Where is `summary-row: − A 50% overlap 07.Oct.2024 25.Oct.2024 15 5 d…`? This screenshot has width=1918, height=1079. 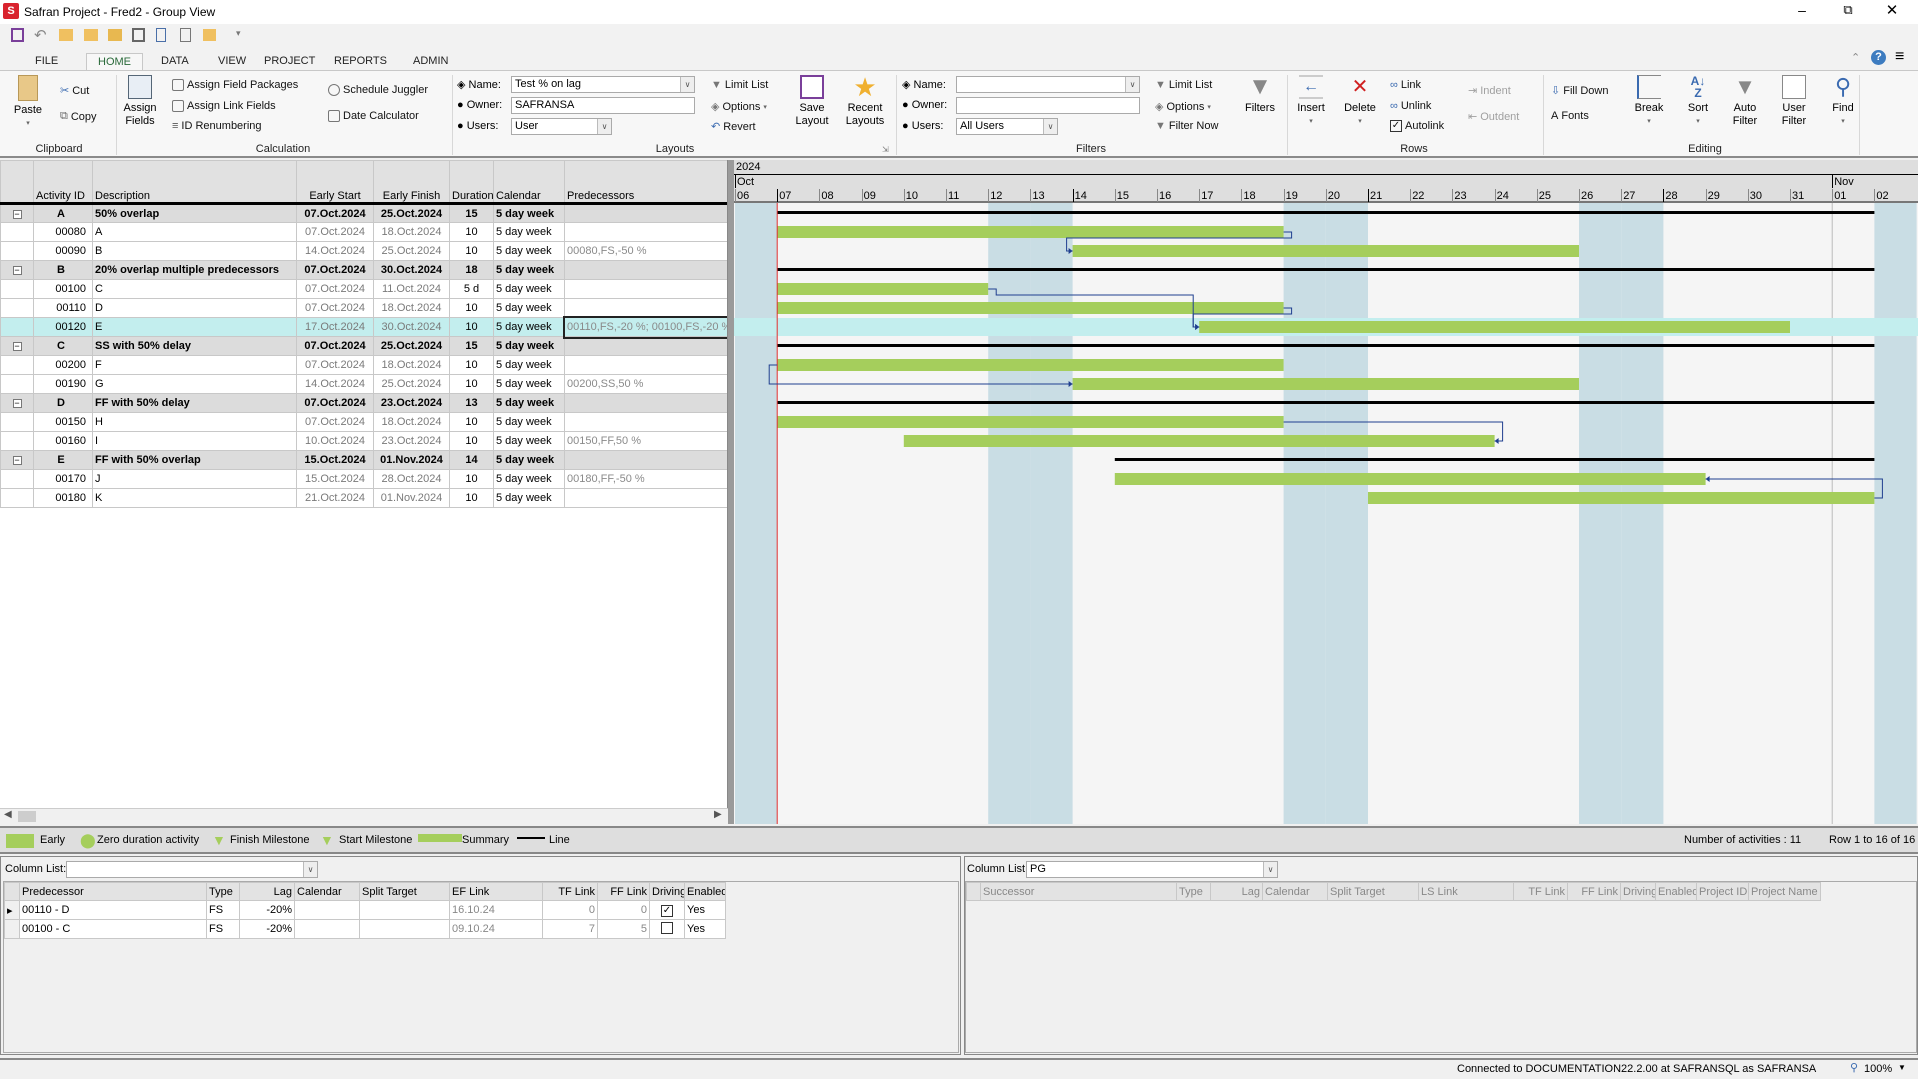 summary-row: − A 50% overlap 07.Oct.2024 25.Oct.2024 15 5 d… is located at coordinates (363, 213).